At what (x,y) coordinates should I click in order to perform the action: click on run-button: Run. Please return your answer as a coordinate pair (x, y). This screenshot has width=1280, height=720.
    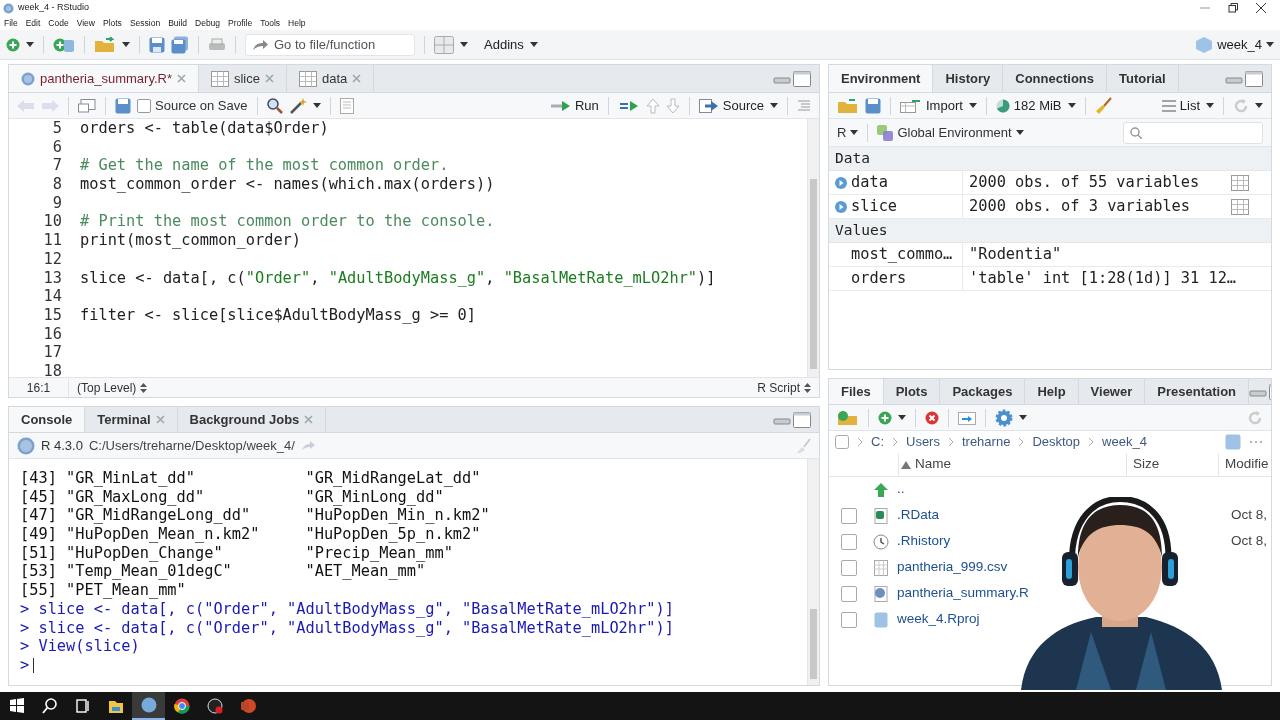
    Looking at the image, I should click on (574, 105).